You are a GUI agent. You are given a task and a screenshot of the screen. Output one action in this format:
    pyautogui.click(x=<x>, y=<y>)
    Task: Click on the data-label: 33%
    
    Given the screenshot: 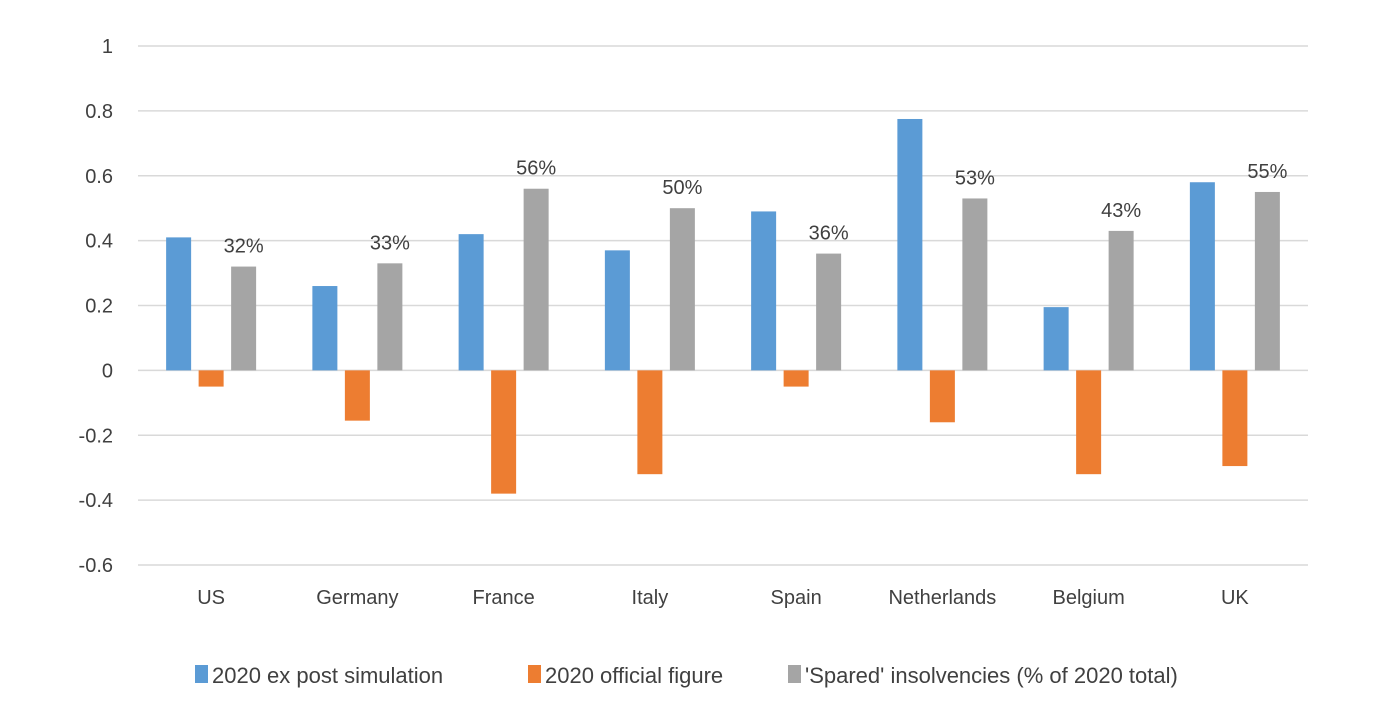 What is the action you would take?
    pyautogui.click(x=390, y=243)
    